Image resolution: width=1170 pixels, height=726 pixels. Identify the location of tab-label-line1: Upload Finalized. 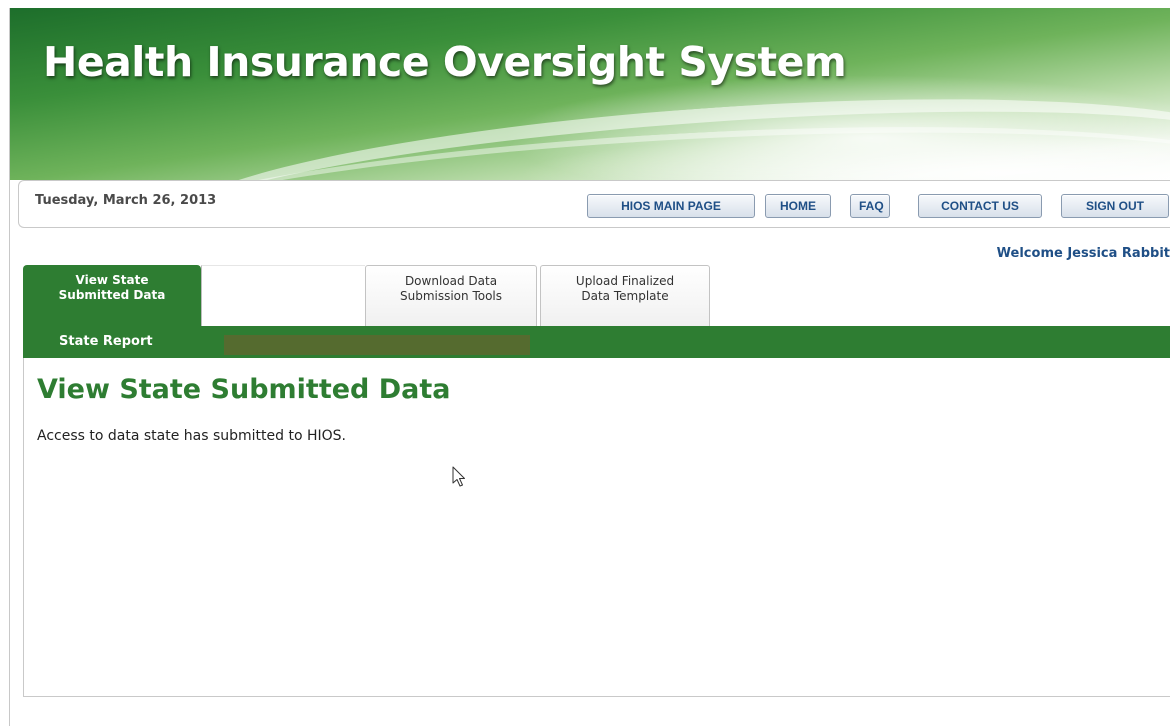
(625, 281).